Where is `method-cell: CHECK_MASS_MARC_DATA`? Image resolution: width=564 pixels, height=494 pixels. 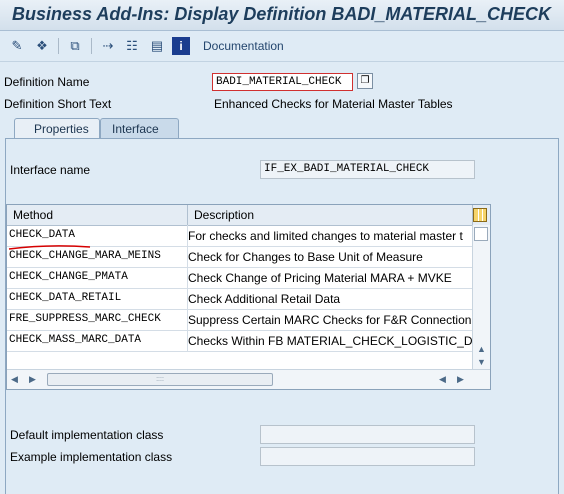
method-cell: CHECK_MASS_MARC_DATA is located at coordinates (97, 340).